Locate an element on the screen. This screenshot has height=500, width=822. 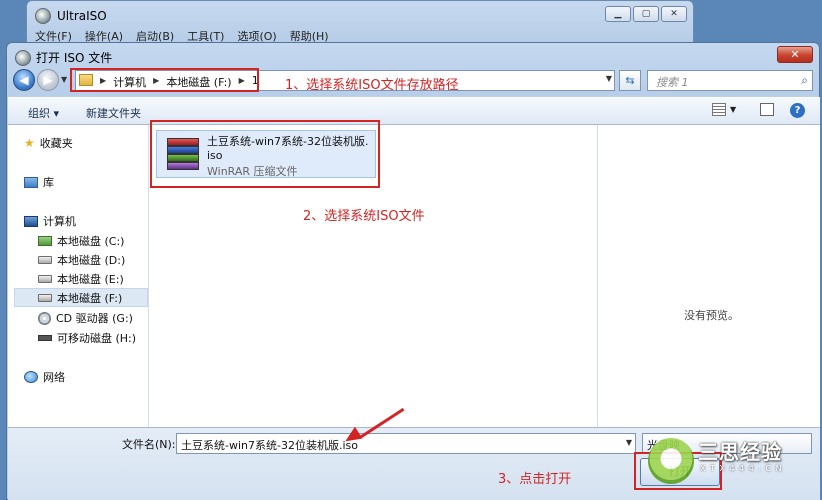
sidebar-item-drive-h: 可移动磁盘 (H:) is located at coordinates (87, 338).